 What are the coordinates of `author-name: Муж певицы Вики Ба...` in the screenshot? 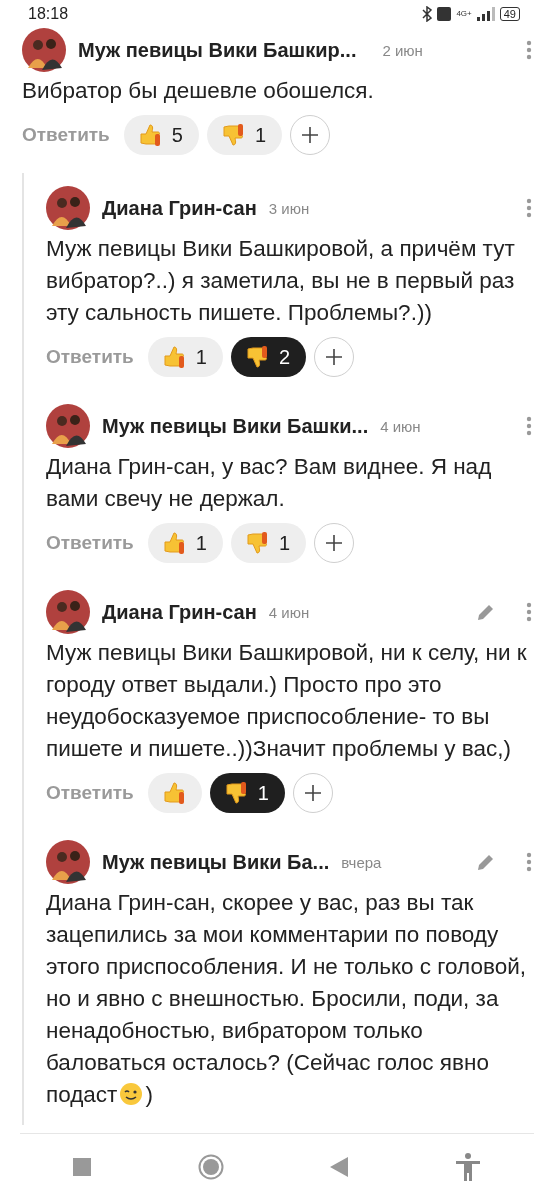 It's located at (216, 862).